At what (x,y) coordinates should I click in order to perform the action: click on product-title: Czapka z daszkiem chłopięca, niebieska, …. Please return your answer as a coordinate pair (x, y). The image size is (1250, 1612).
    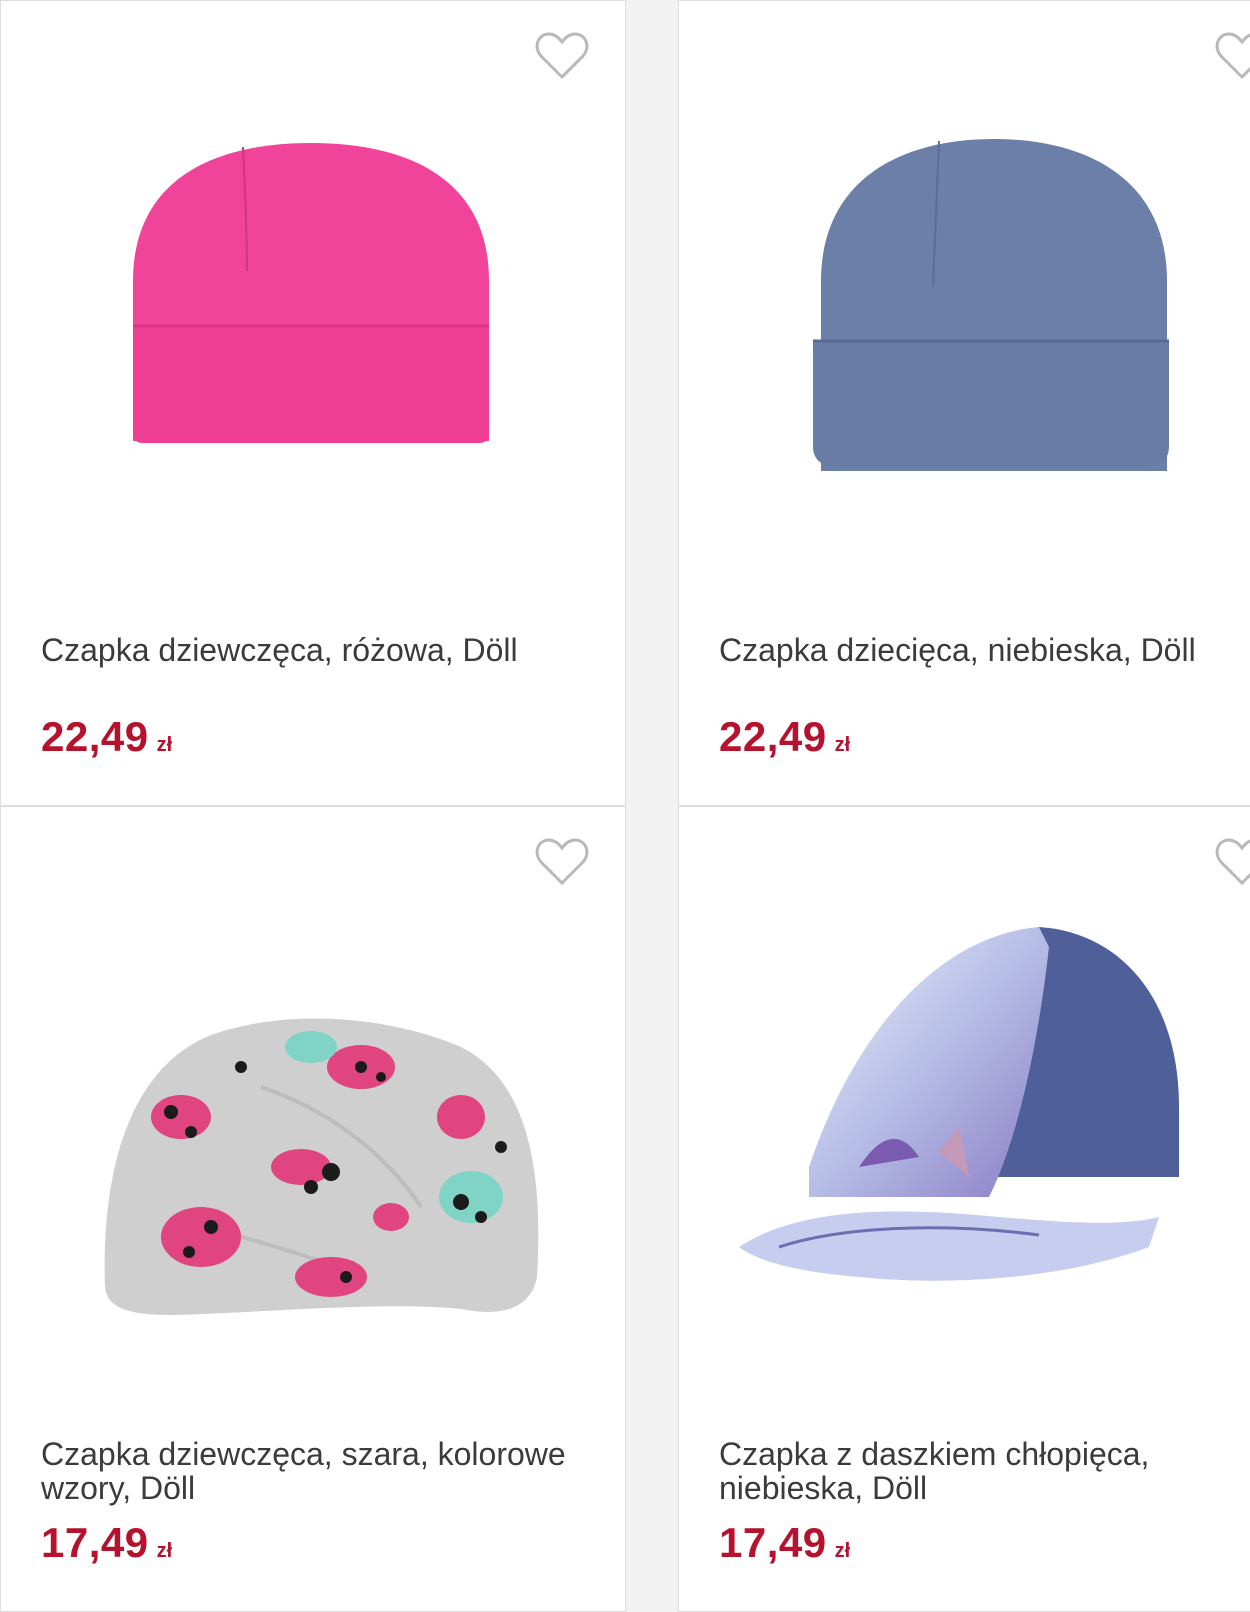
    Looking at the image, I should click on (984, 1471).